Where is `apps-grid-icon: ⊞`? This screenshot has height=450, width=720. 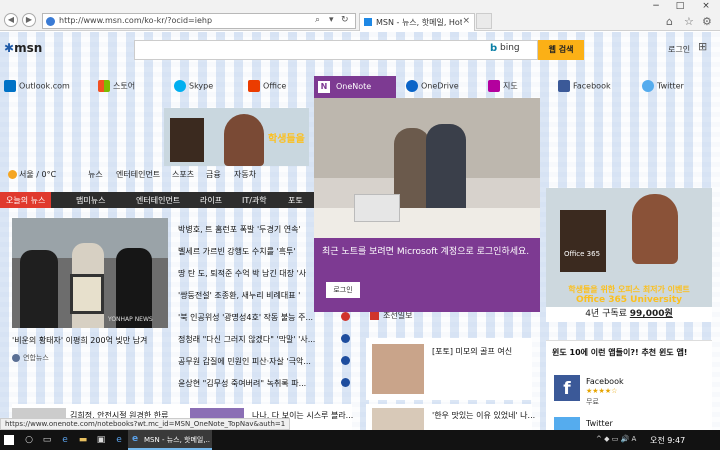
apps-grid-icon: ⊞ is located at coordinates (705, 47).